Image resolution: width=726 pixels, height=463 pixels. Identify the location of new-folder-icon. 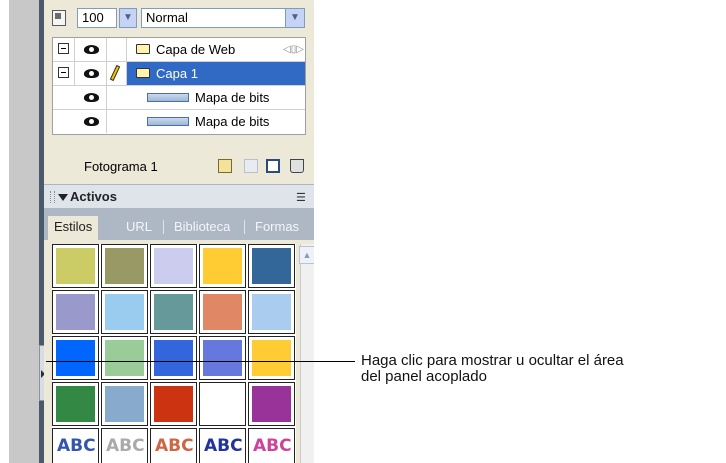
(225, 166).